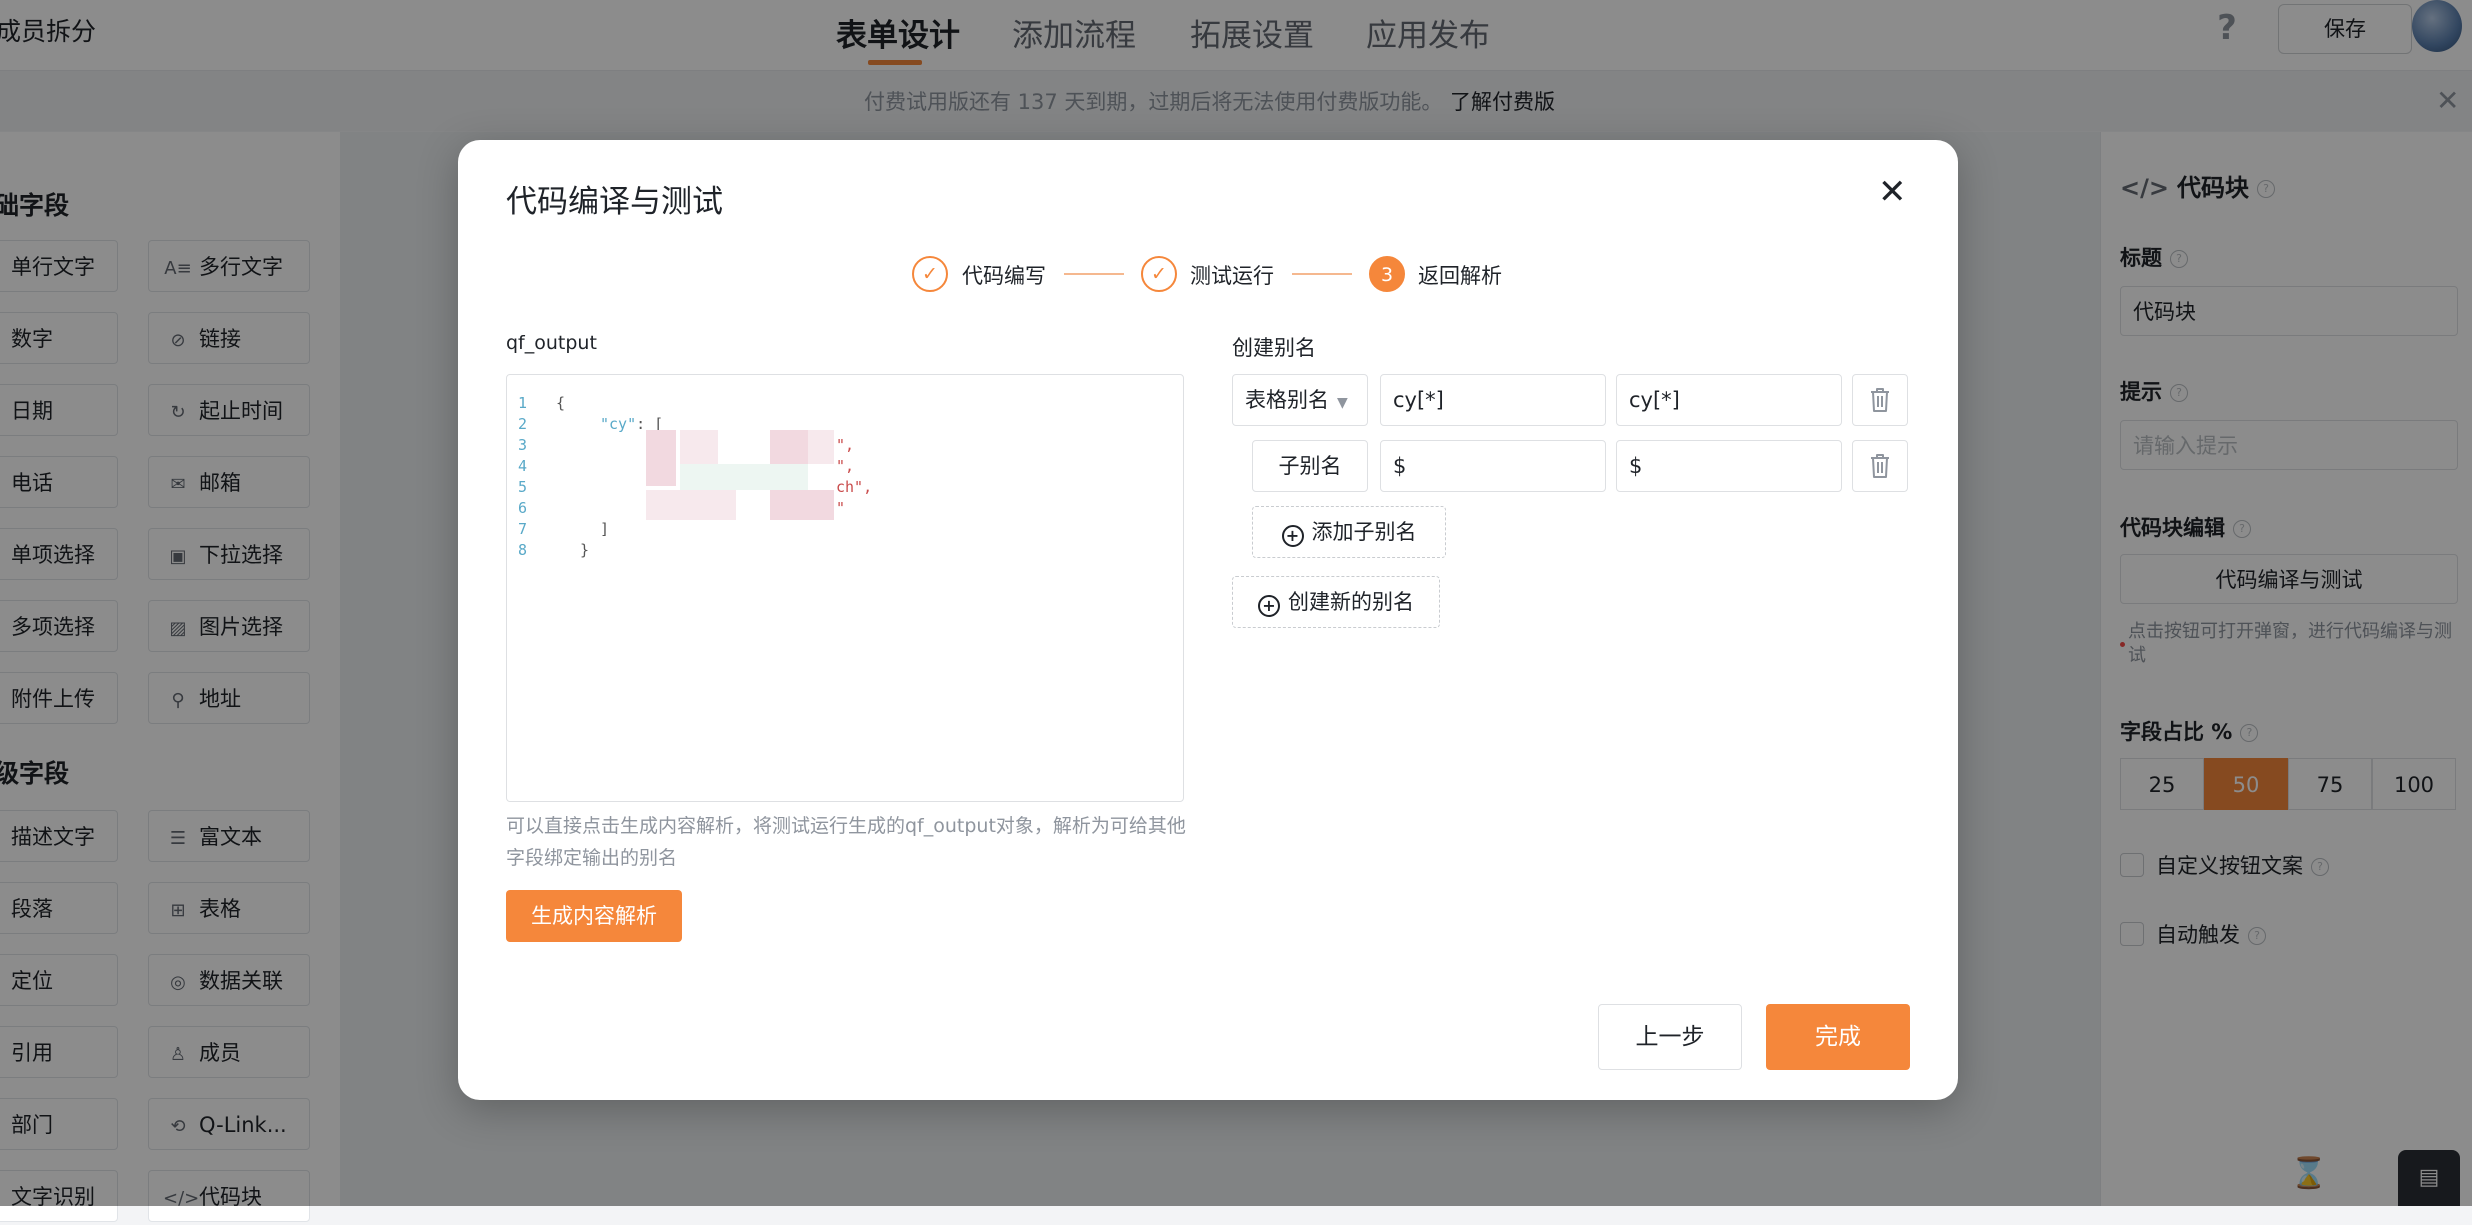 The height and width of the screenshot is (1225, 2472). What do you see at coordinates (1004, 276) in the screenshot?
I see `step-1-label: 代码编写` at bounding box center [1004, 276].